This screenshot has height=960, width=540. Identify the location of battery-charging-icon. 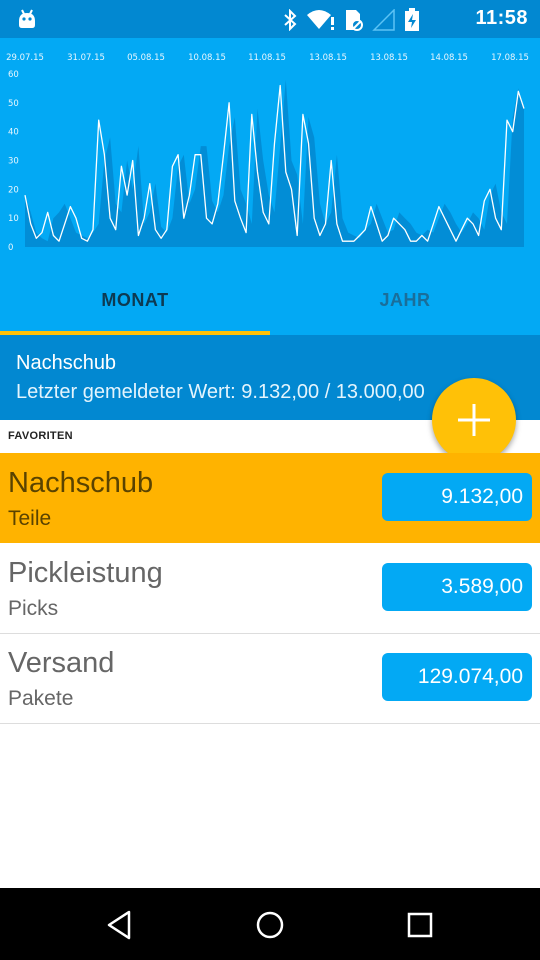
(412, 19).